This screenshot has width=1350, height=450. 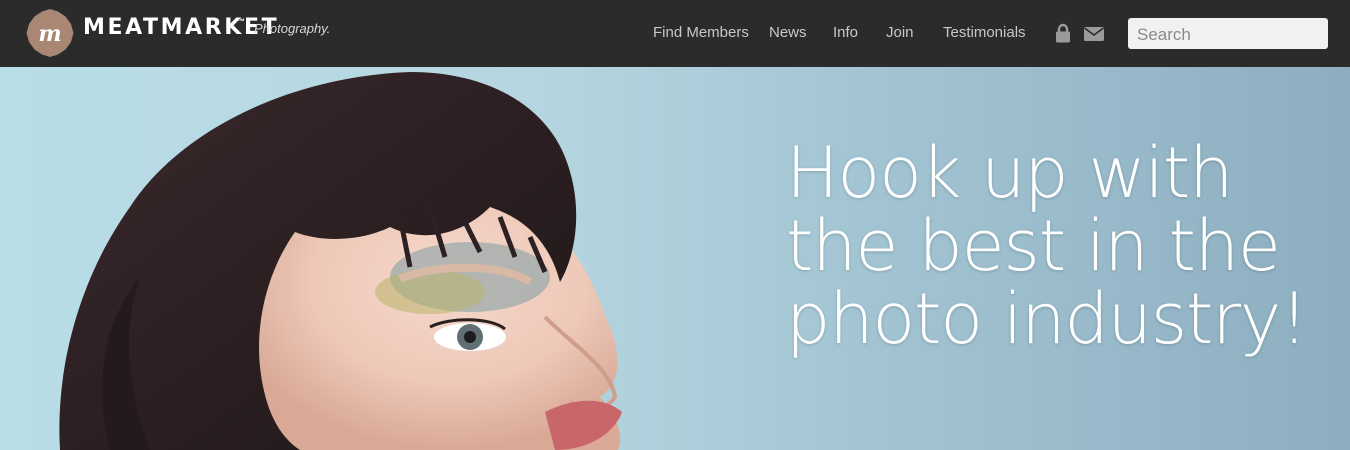 What do you see at coordinates (984, 32) in the screenshot?
I see `nav-testimonials: Testimonials` at bounding box center [984, 32].